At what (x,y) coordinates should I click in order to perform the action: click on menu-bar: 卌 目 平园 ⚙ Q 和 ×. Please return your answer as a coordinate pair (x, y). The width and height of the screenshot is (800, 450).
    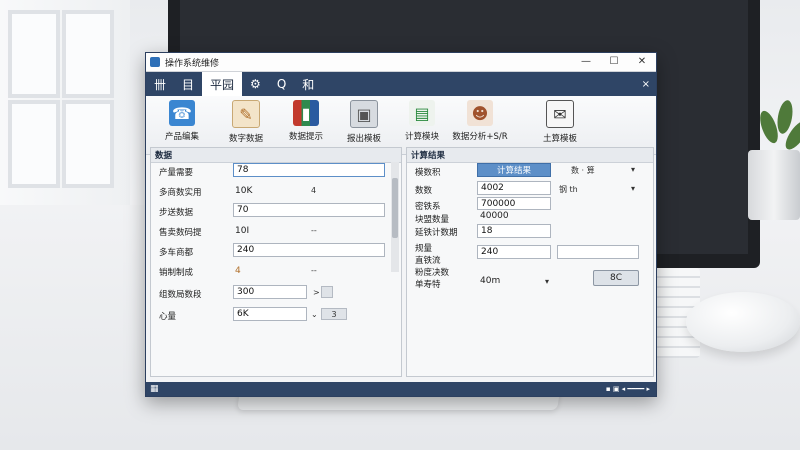
    Looking at the image, I should click on (401, 84).